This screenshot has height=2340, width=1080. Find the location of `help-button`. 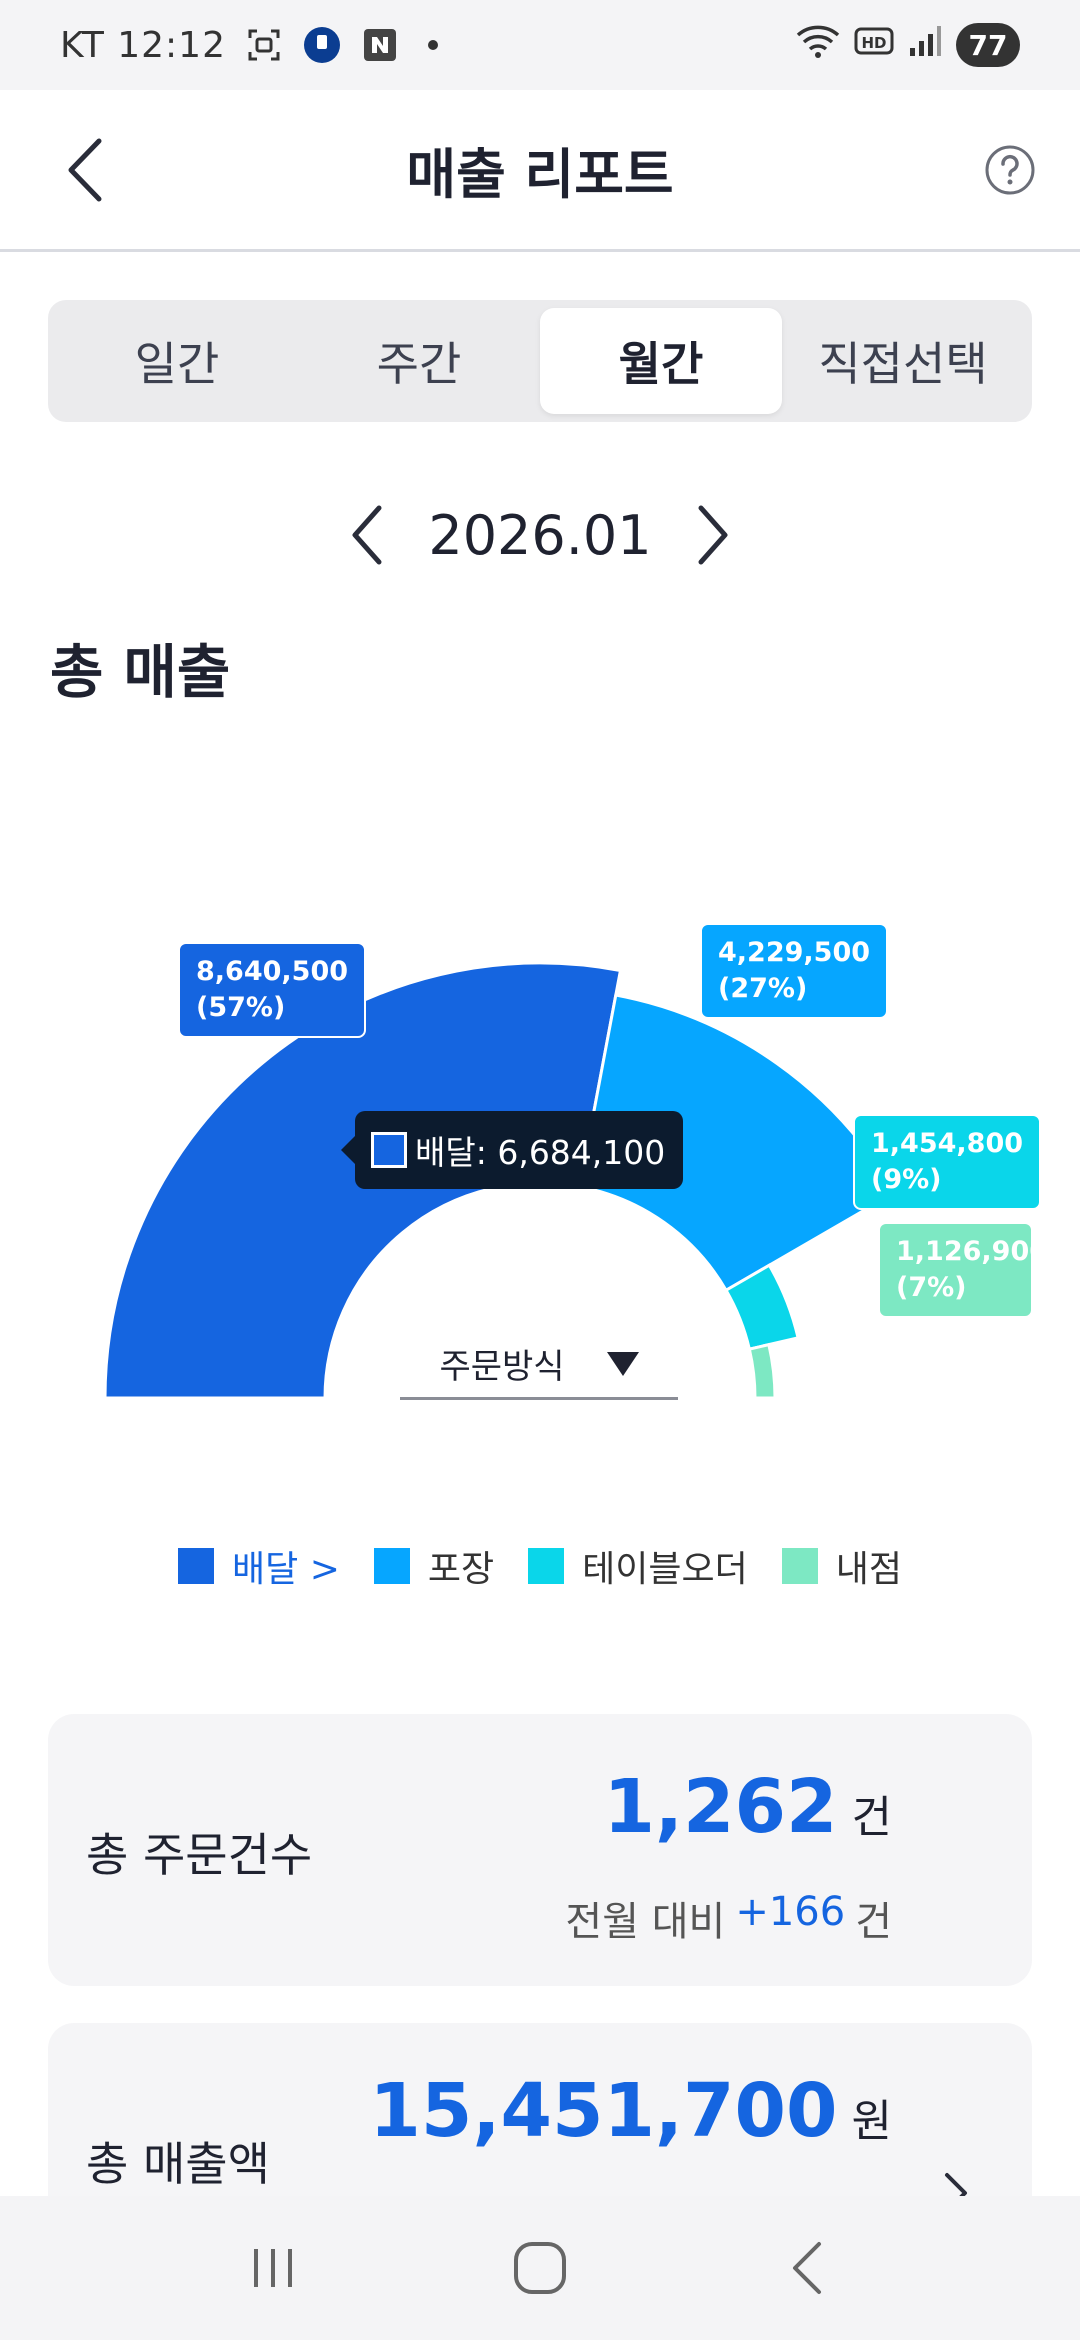

help-button is located at coordinates (1010, 170).